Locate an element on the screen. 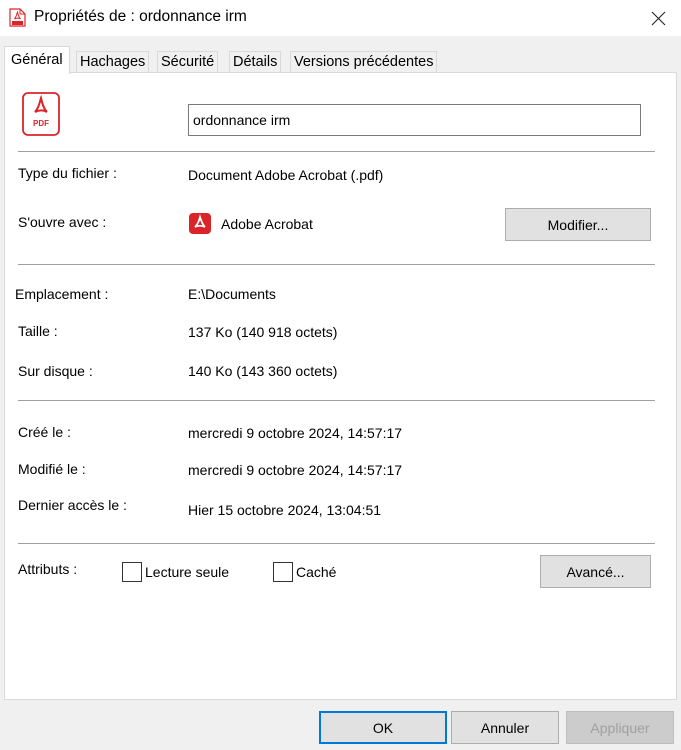 This screenshot has width=681, height=750. cancel-button: Annuler is located at coordinates (505, 727).